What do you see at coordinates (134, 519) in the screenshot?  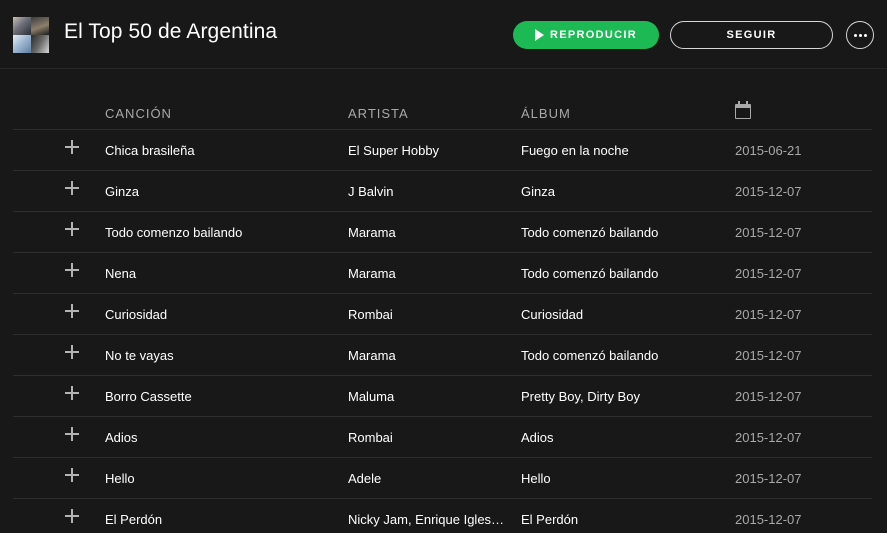 I see `track-title: El Perdón` at bounding box center [134, 519].